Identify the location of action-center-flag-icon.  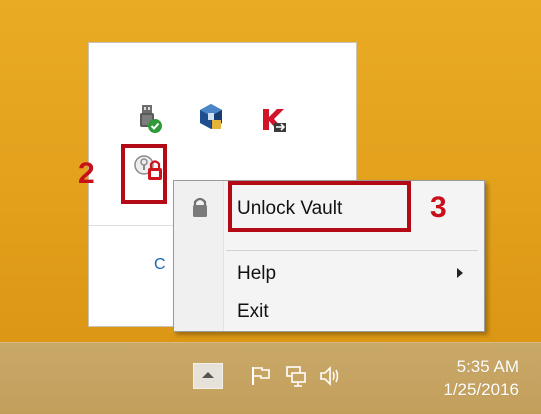
(261, 378).